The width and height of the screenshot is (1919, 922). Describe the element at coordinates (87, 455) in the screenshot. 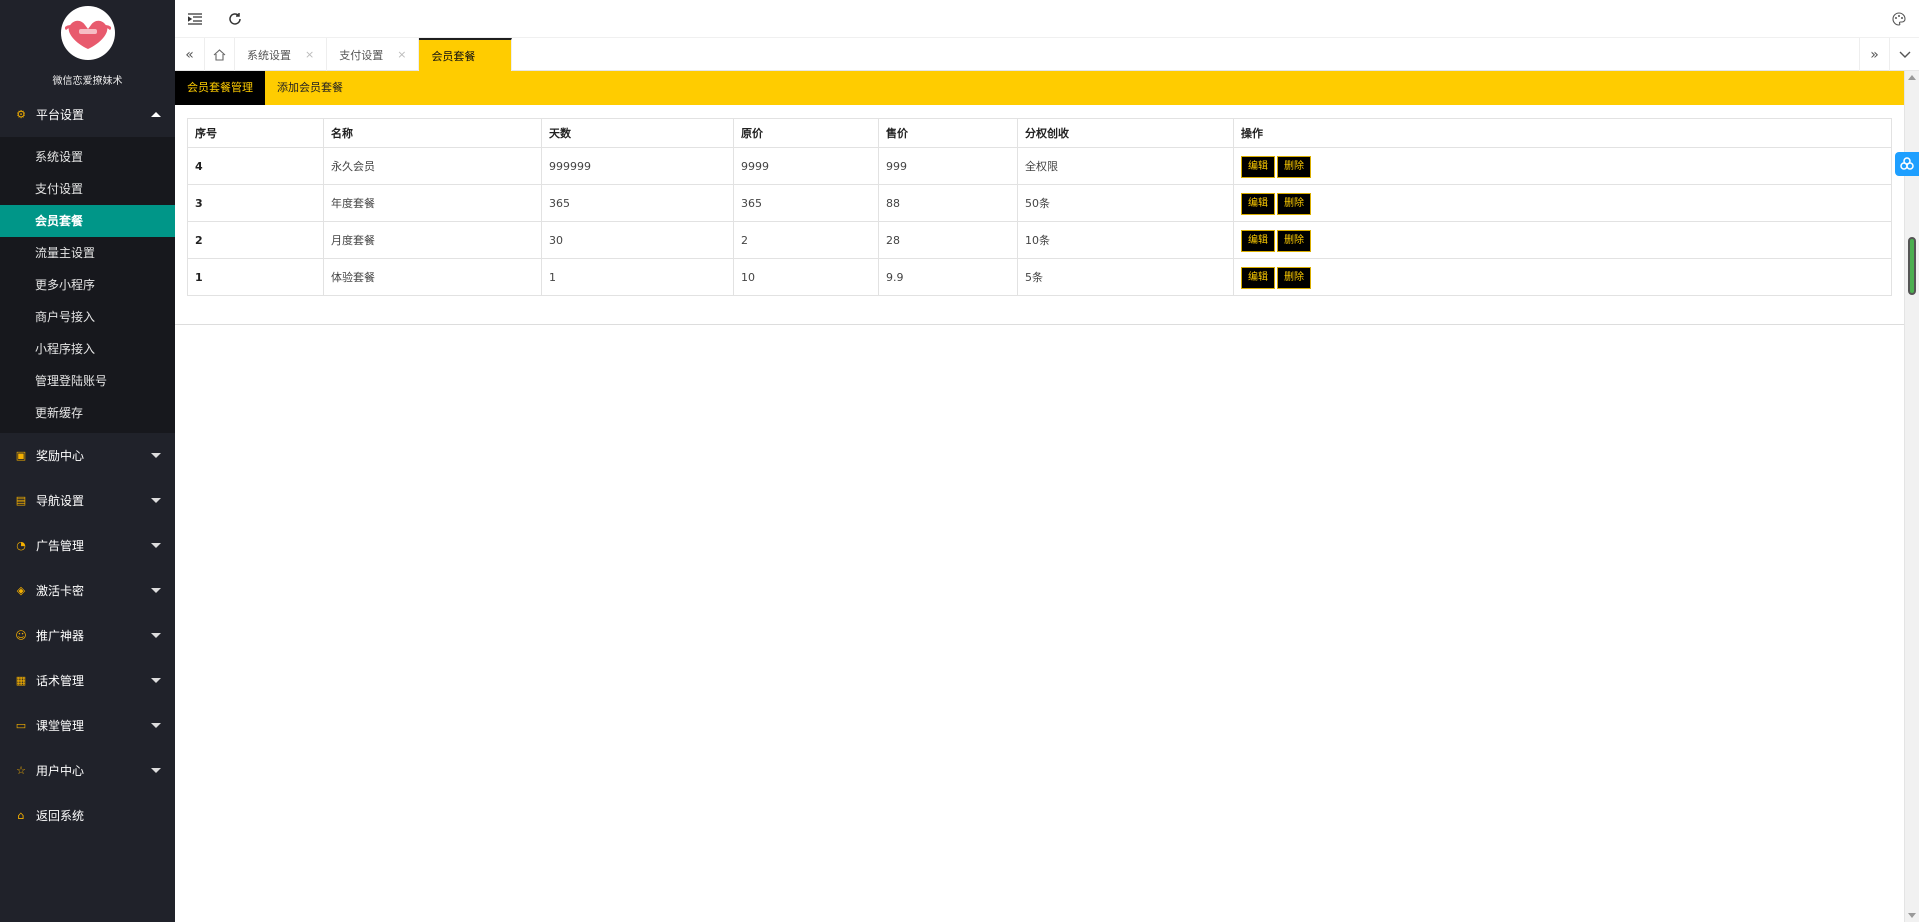

I see `sidebar-group-header: ▣ 奖励中心` at that location.